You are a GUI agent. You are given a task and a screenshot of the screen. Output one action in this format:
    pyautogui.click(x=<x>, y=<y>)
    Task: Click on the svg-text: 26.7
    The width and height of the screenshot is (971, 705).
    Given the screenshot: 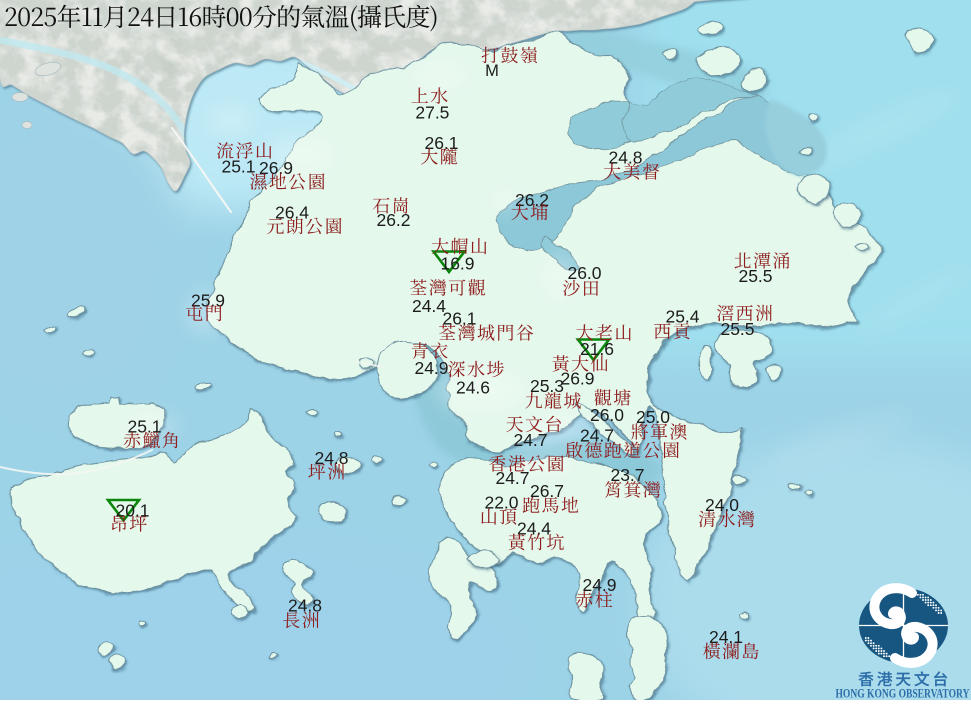 What is the action you would take?
    pyautogui.click(x=547, y=491)
    